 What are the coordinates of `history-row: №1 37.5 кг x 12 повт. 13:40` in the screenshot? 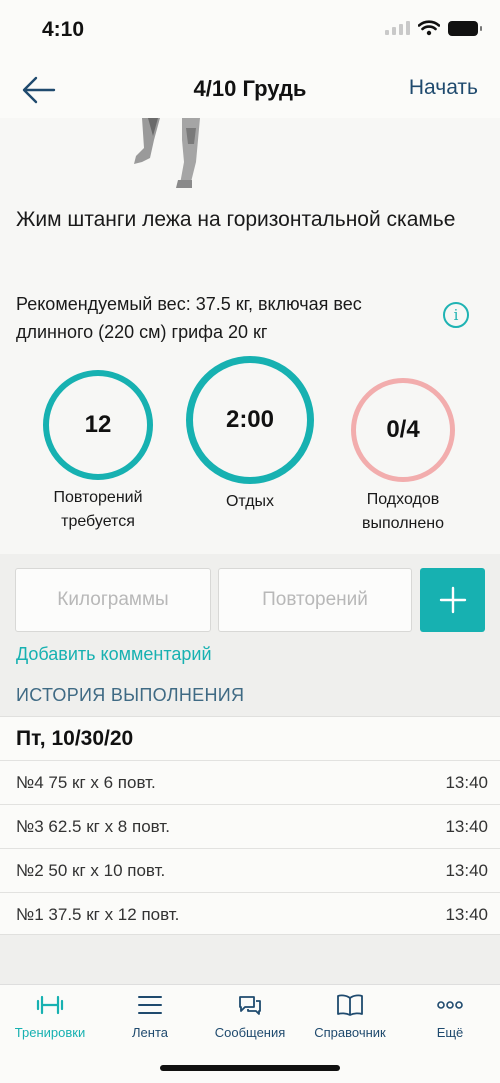 It's located at (250, 914).